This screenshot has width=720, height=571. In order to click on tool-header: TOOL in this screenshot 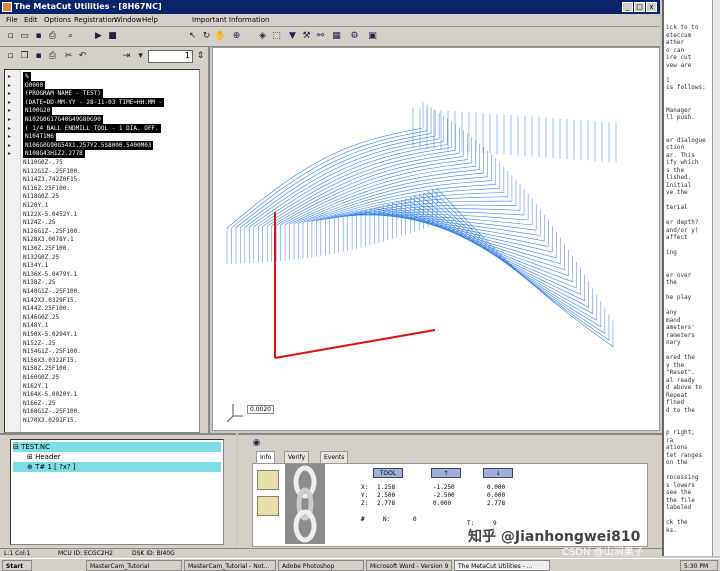, I will do `click(388, 473)`.